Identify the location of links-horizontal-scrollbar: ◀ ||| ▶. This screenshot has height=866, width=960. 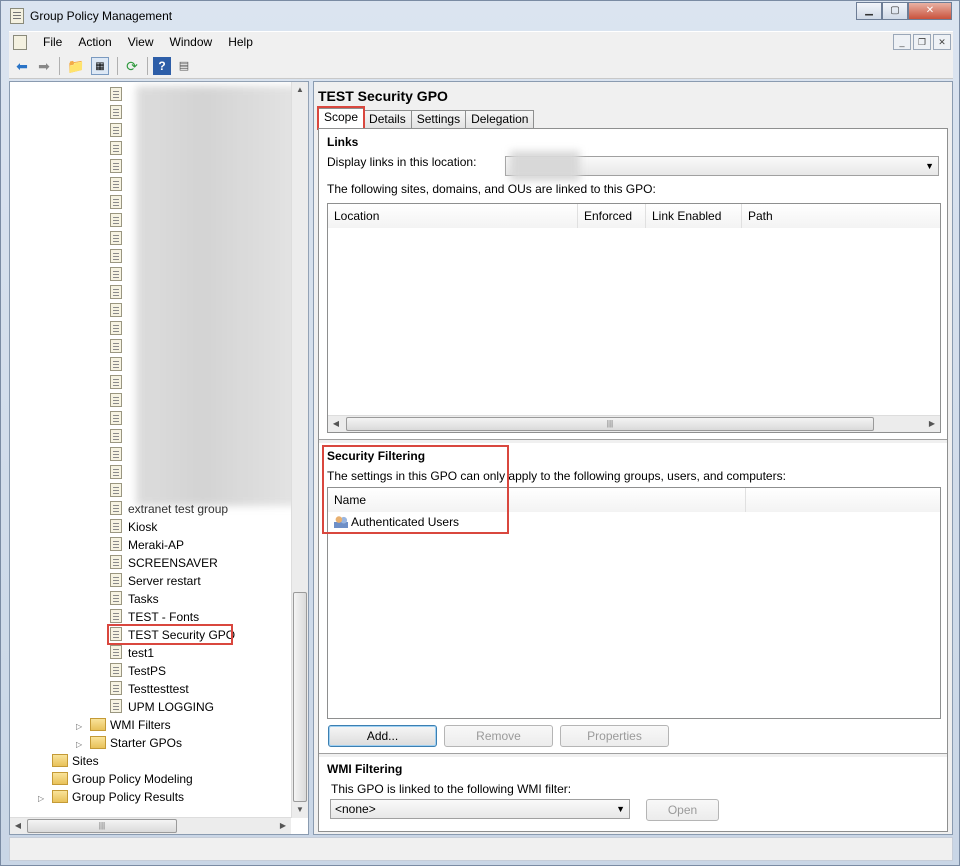
(634, 423).